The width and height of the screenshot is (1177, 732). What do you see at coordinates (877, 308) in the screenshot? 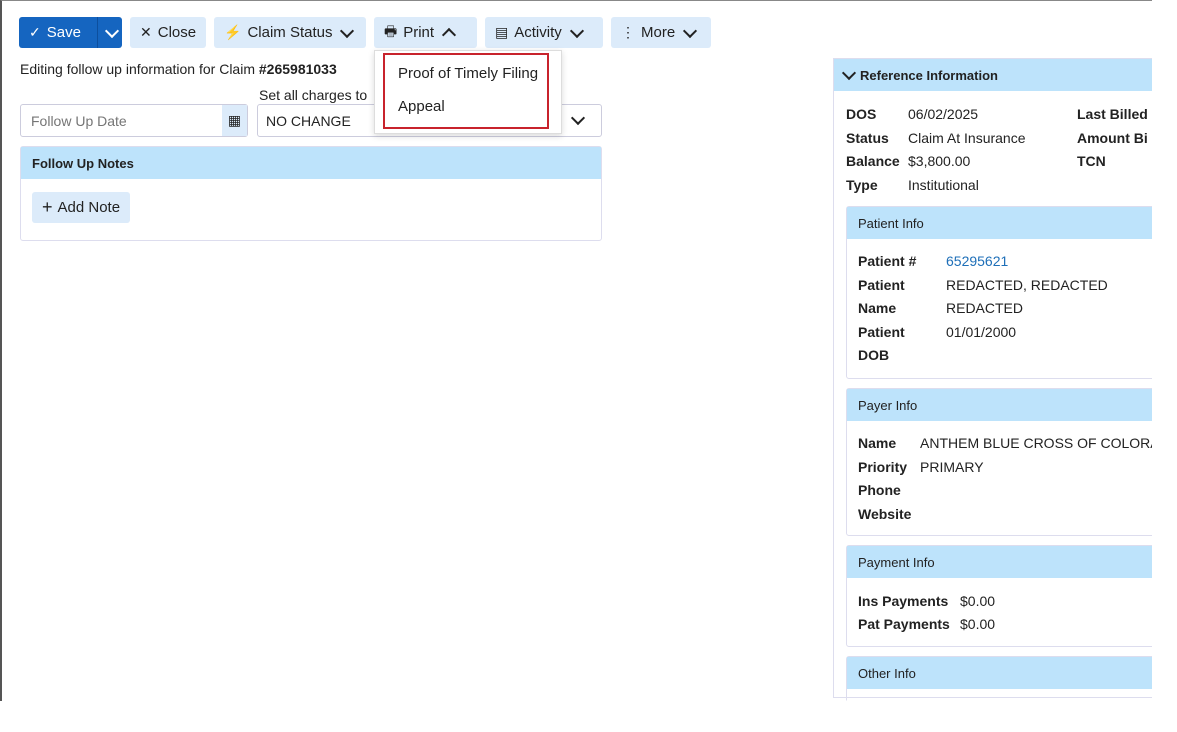
I see `patient-name-label-line2: Name` at bounding box center [877, 308].